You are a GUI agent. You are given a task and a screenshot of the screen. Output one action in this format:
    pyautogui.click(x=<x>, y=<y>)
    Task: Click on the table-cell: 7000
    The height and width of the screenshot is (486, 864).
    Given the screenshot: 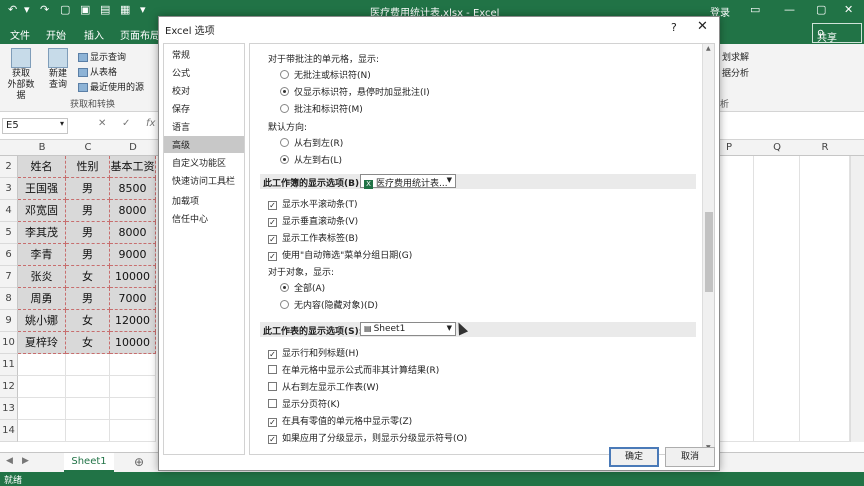 What is the action you would take?
    pyautogui.click(x=133, y=299)
    